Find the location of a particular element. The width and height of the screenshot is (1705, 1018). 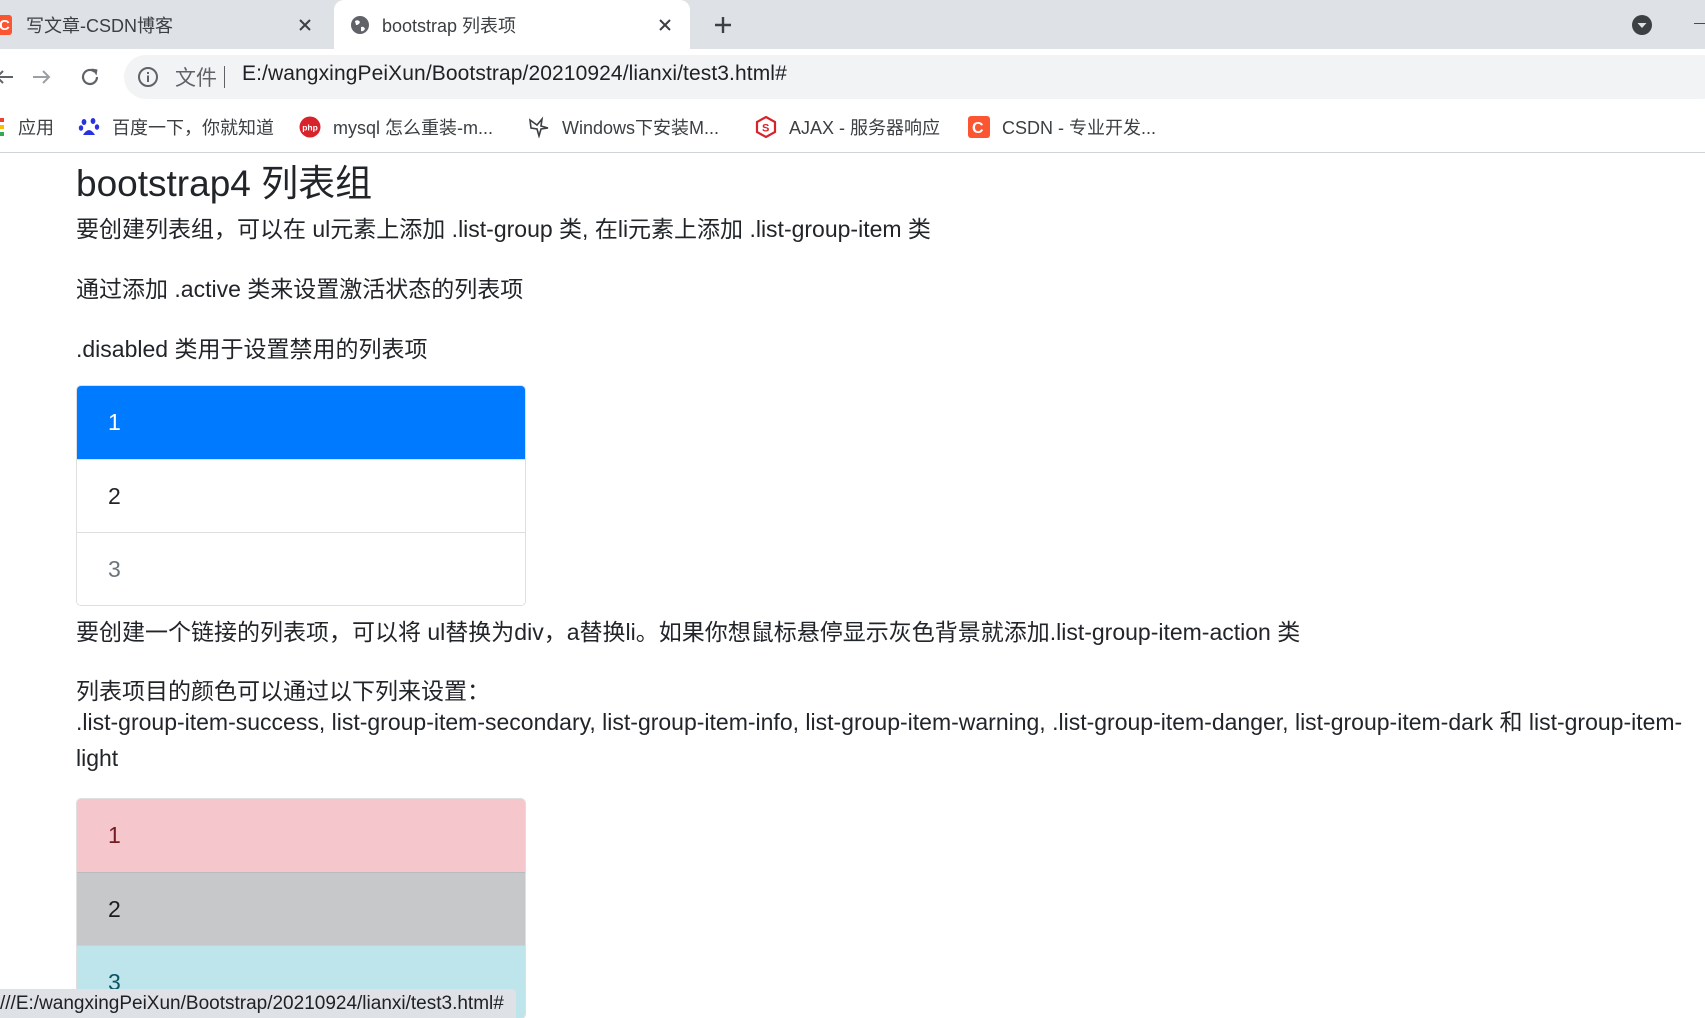

plus-icon is located at coordinates (723, 25).